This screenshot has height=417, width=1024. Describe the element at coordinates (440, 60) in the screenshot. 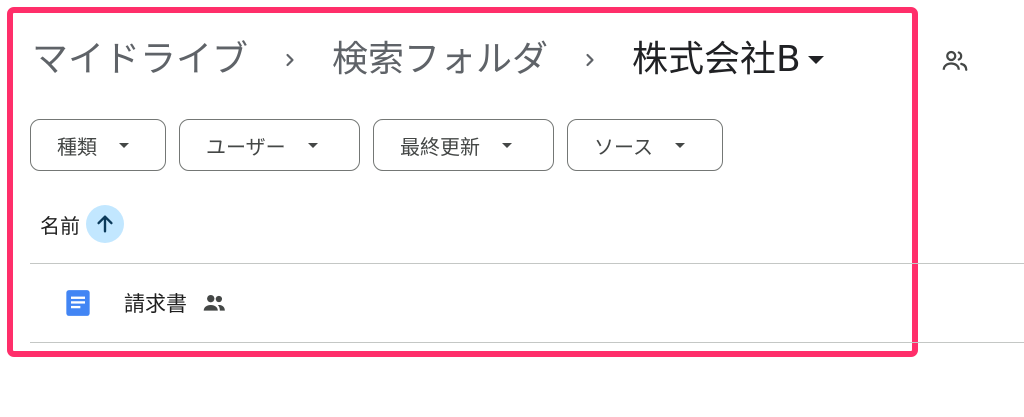

I see `breadcrumb-item-search-folder: 検索フォルダ` at that location.